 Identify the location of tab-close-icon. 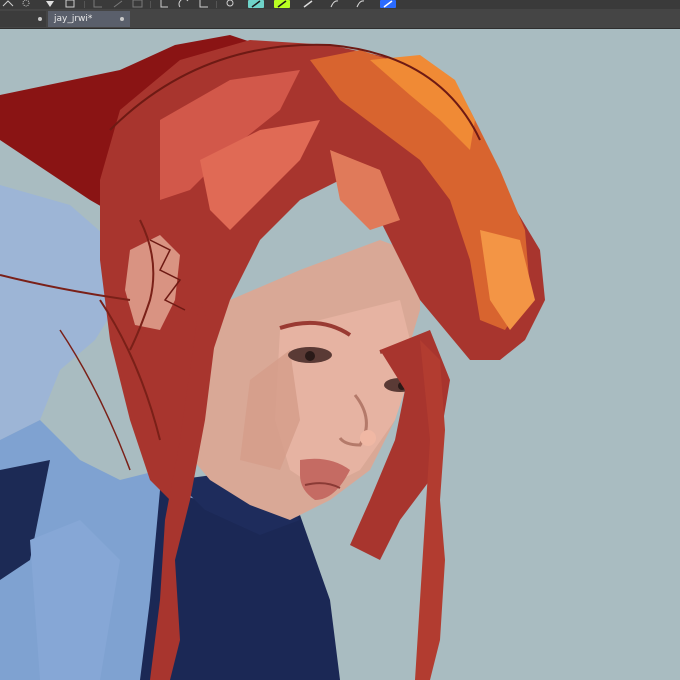
(122, 19).